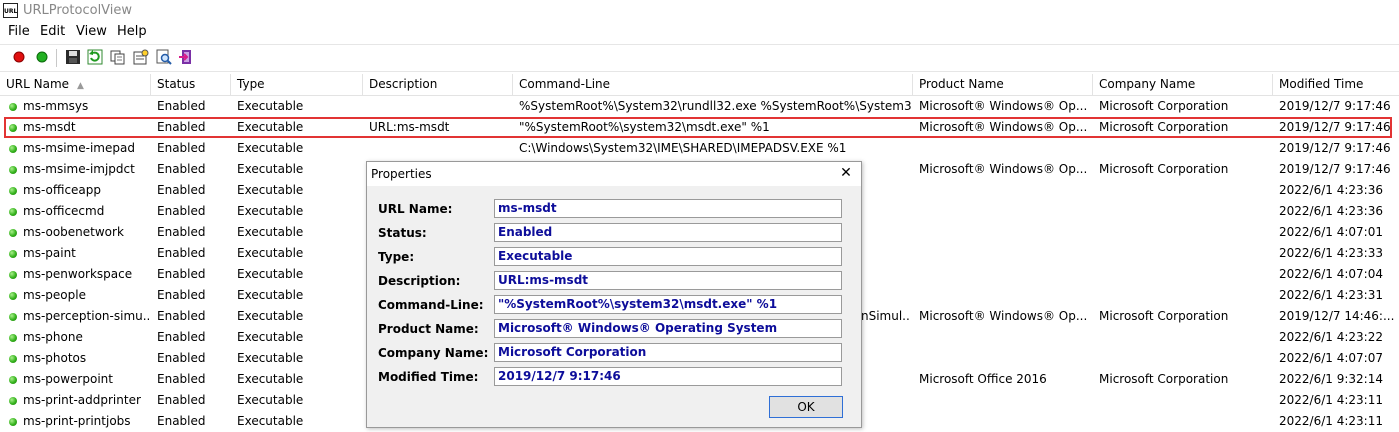 The height and width of the screenshot is (432, 1399). Describe the element at coordinates (668, 232) in the screenshot. I see `field-status: Enabled` at that location.